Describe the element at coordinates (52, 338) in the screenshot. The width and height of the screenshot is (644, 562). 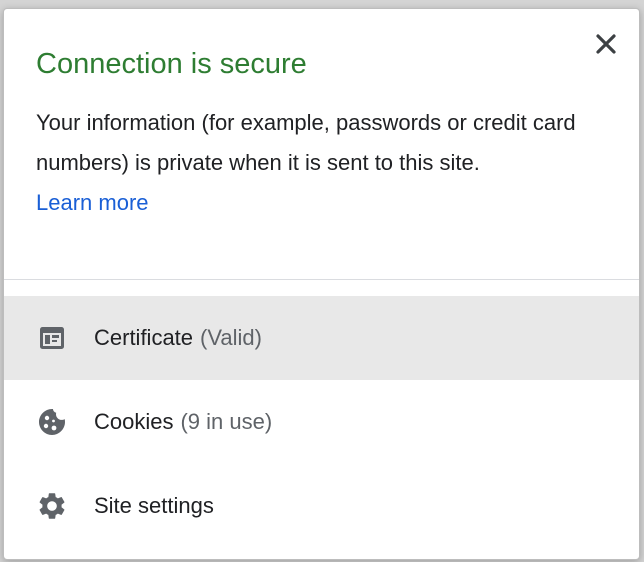
I see `certificate-icon` at that location.